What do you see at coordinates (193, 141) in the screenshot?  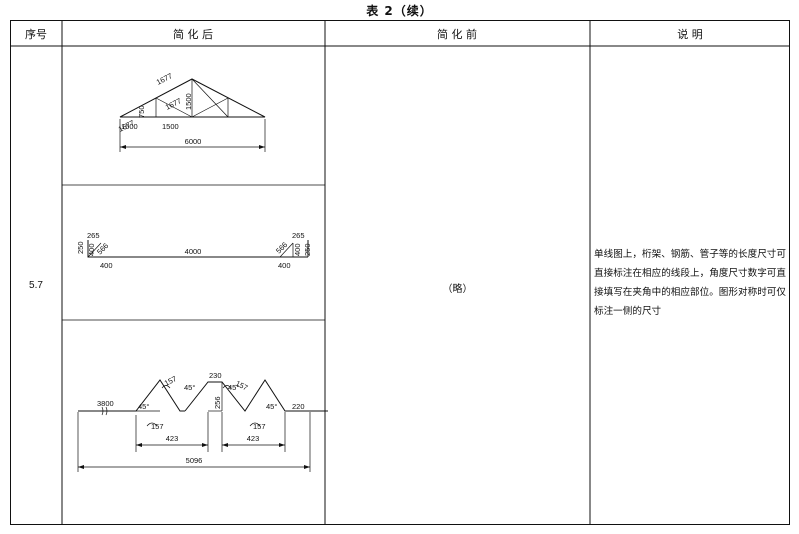 I see `truss-dim: 6000` at bounding box center [193, 141].